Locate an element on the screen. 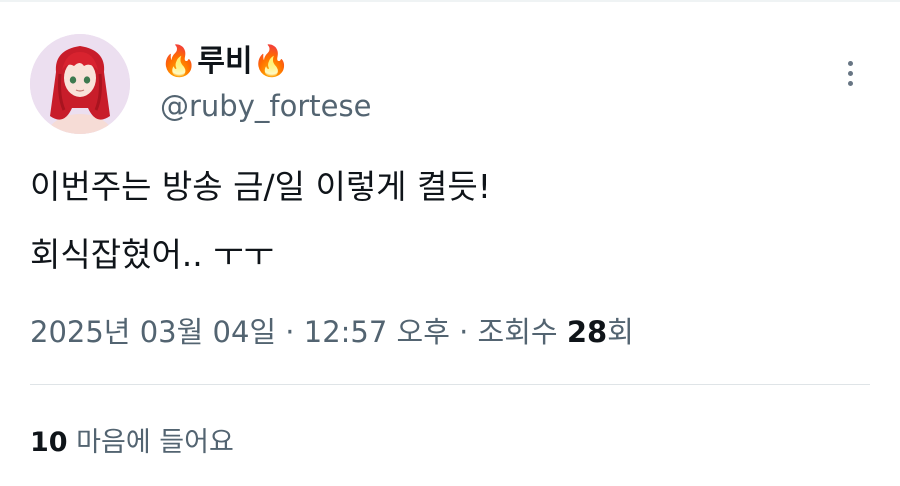 The image size is (900, 486). avatar is located at coordinates (80, 84).